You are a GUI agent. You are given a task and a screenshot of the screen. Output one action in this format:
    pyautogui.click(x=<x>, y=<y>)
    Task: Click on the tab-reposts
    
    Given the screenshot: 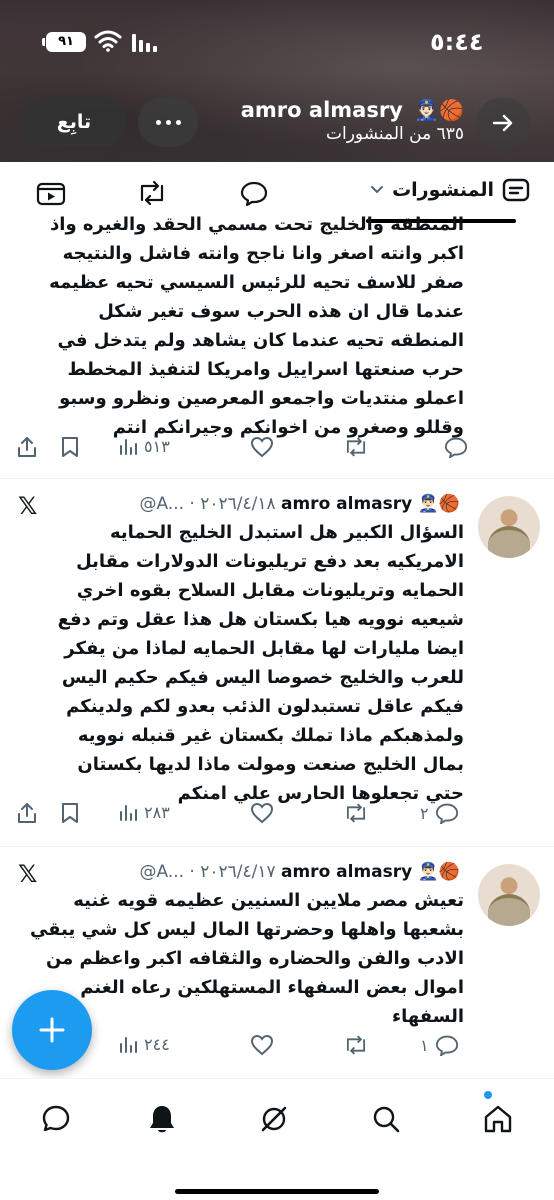 What is the action you would take?
    pyautogui.click(x=152, y=195)
    